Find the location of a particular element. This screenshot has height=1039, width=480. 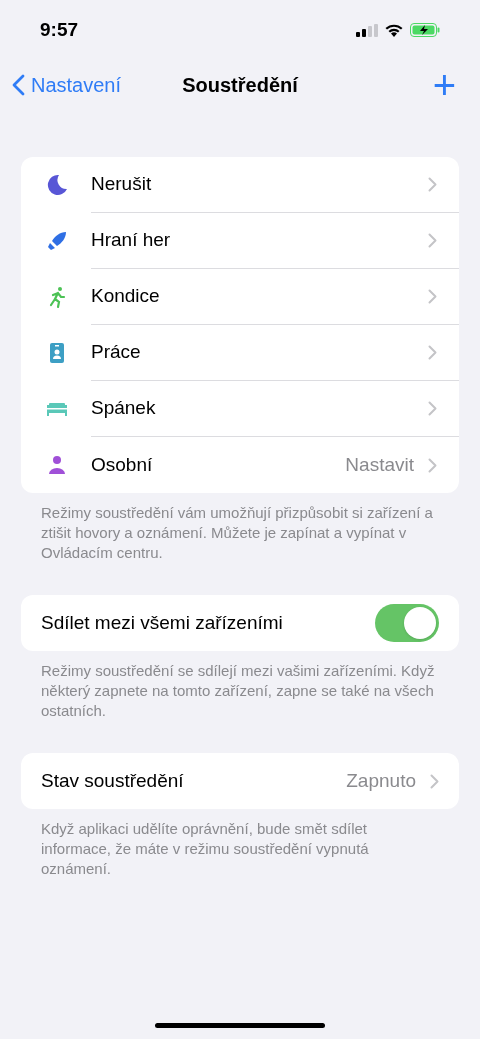

wifi-icon is located at coordinates (394, 30).